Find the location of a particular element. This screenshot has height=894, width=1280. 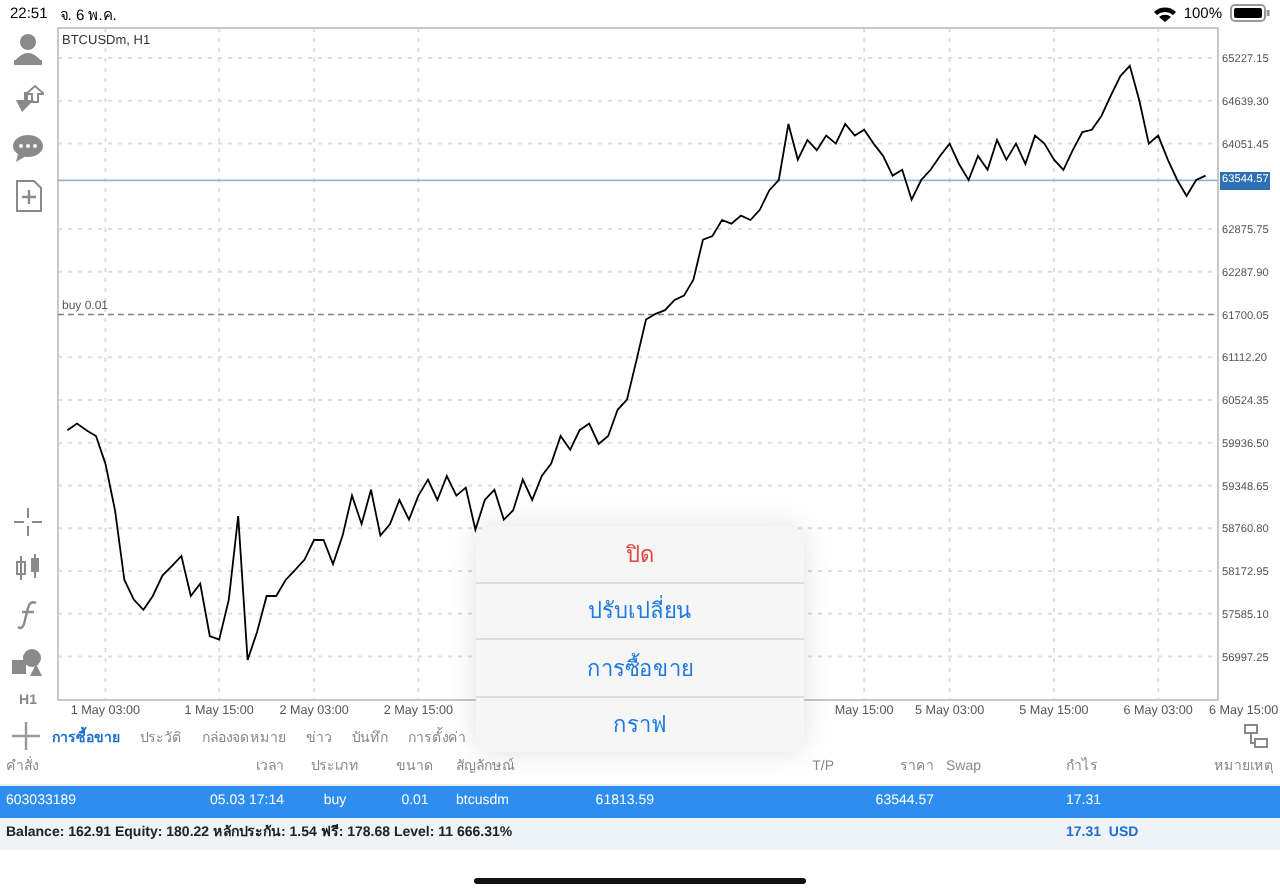

add-icon is located at coordinates (26, 736).